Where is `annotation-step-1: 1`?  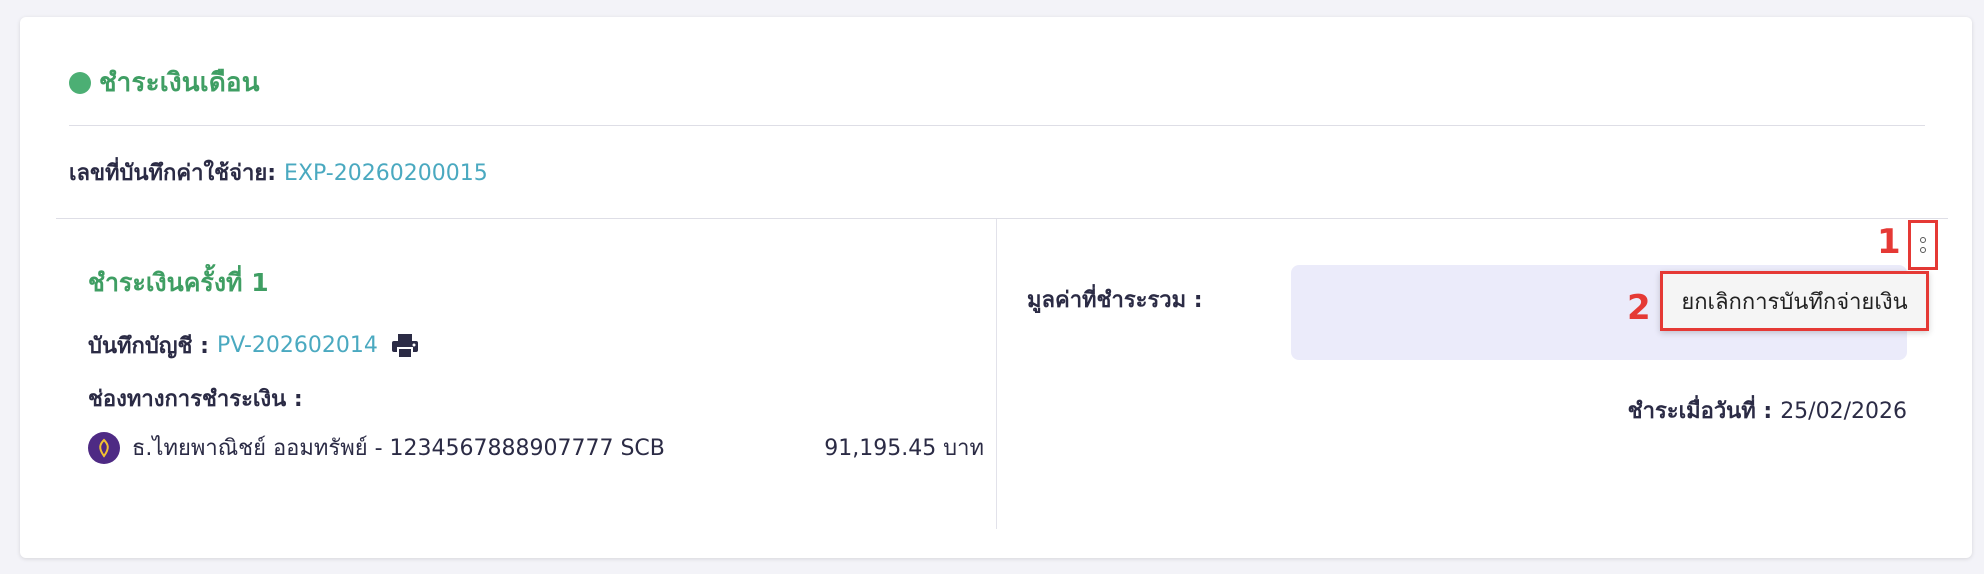 annotation-step-1: 1 is located at coordinates (1889, 242).